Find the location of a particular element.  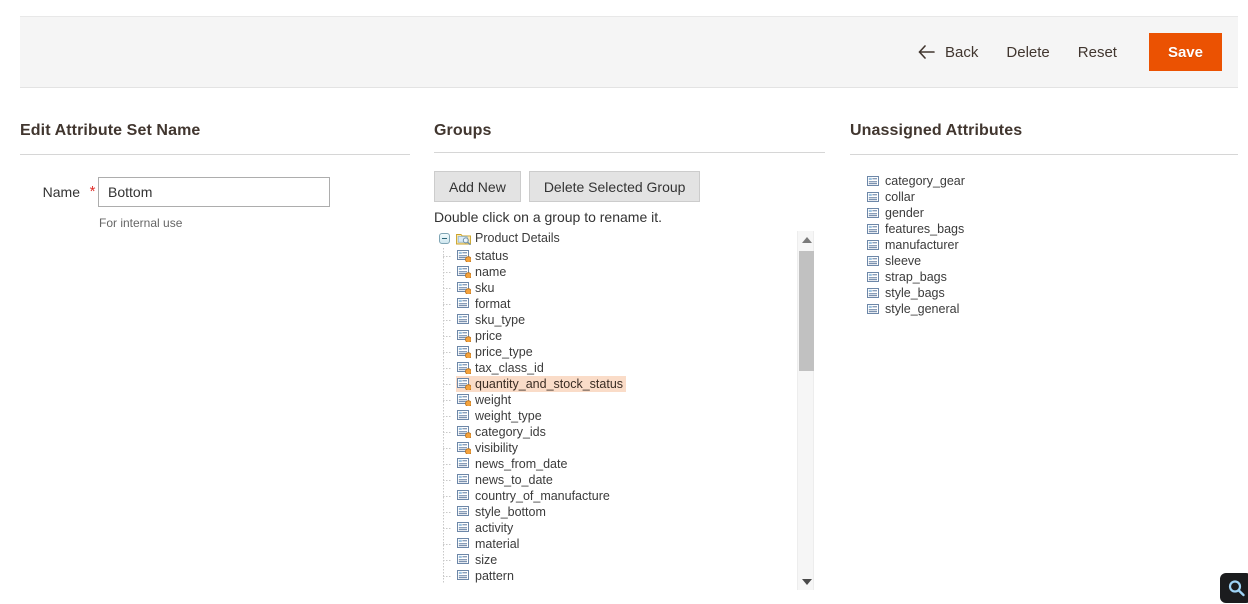

required-marker: * is located at coordinates (92, 191).